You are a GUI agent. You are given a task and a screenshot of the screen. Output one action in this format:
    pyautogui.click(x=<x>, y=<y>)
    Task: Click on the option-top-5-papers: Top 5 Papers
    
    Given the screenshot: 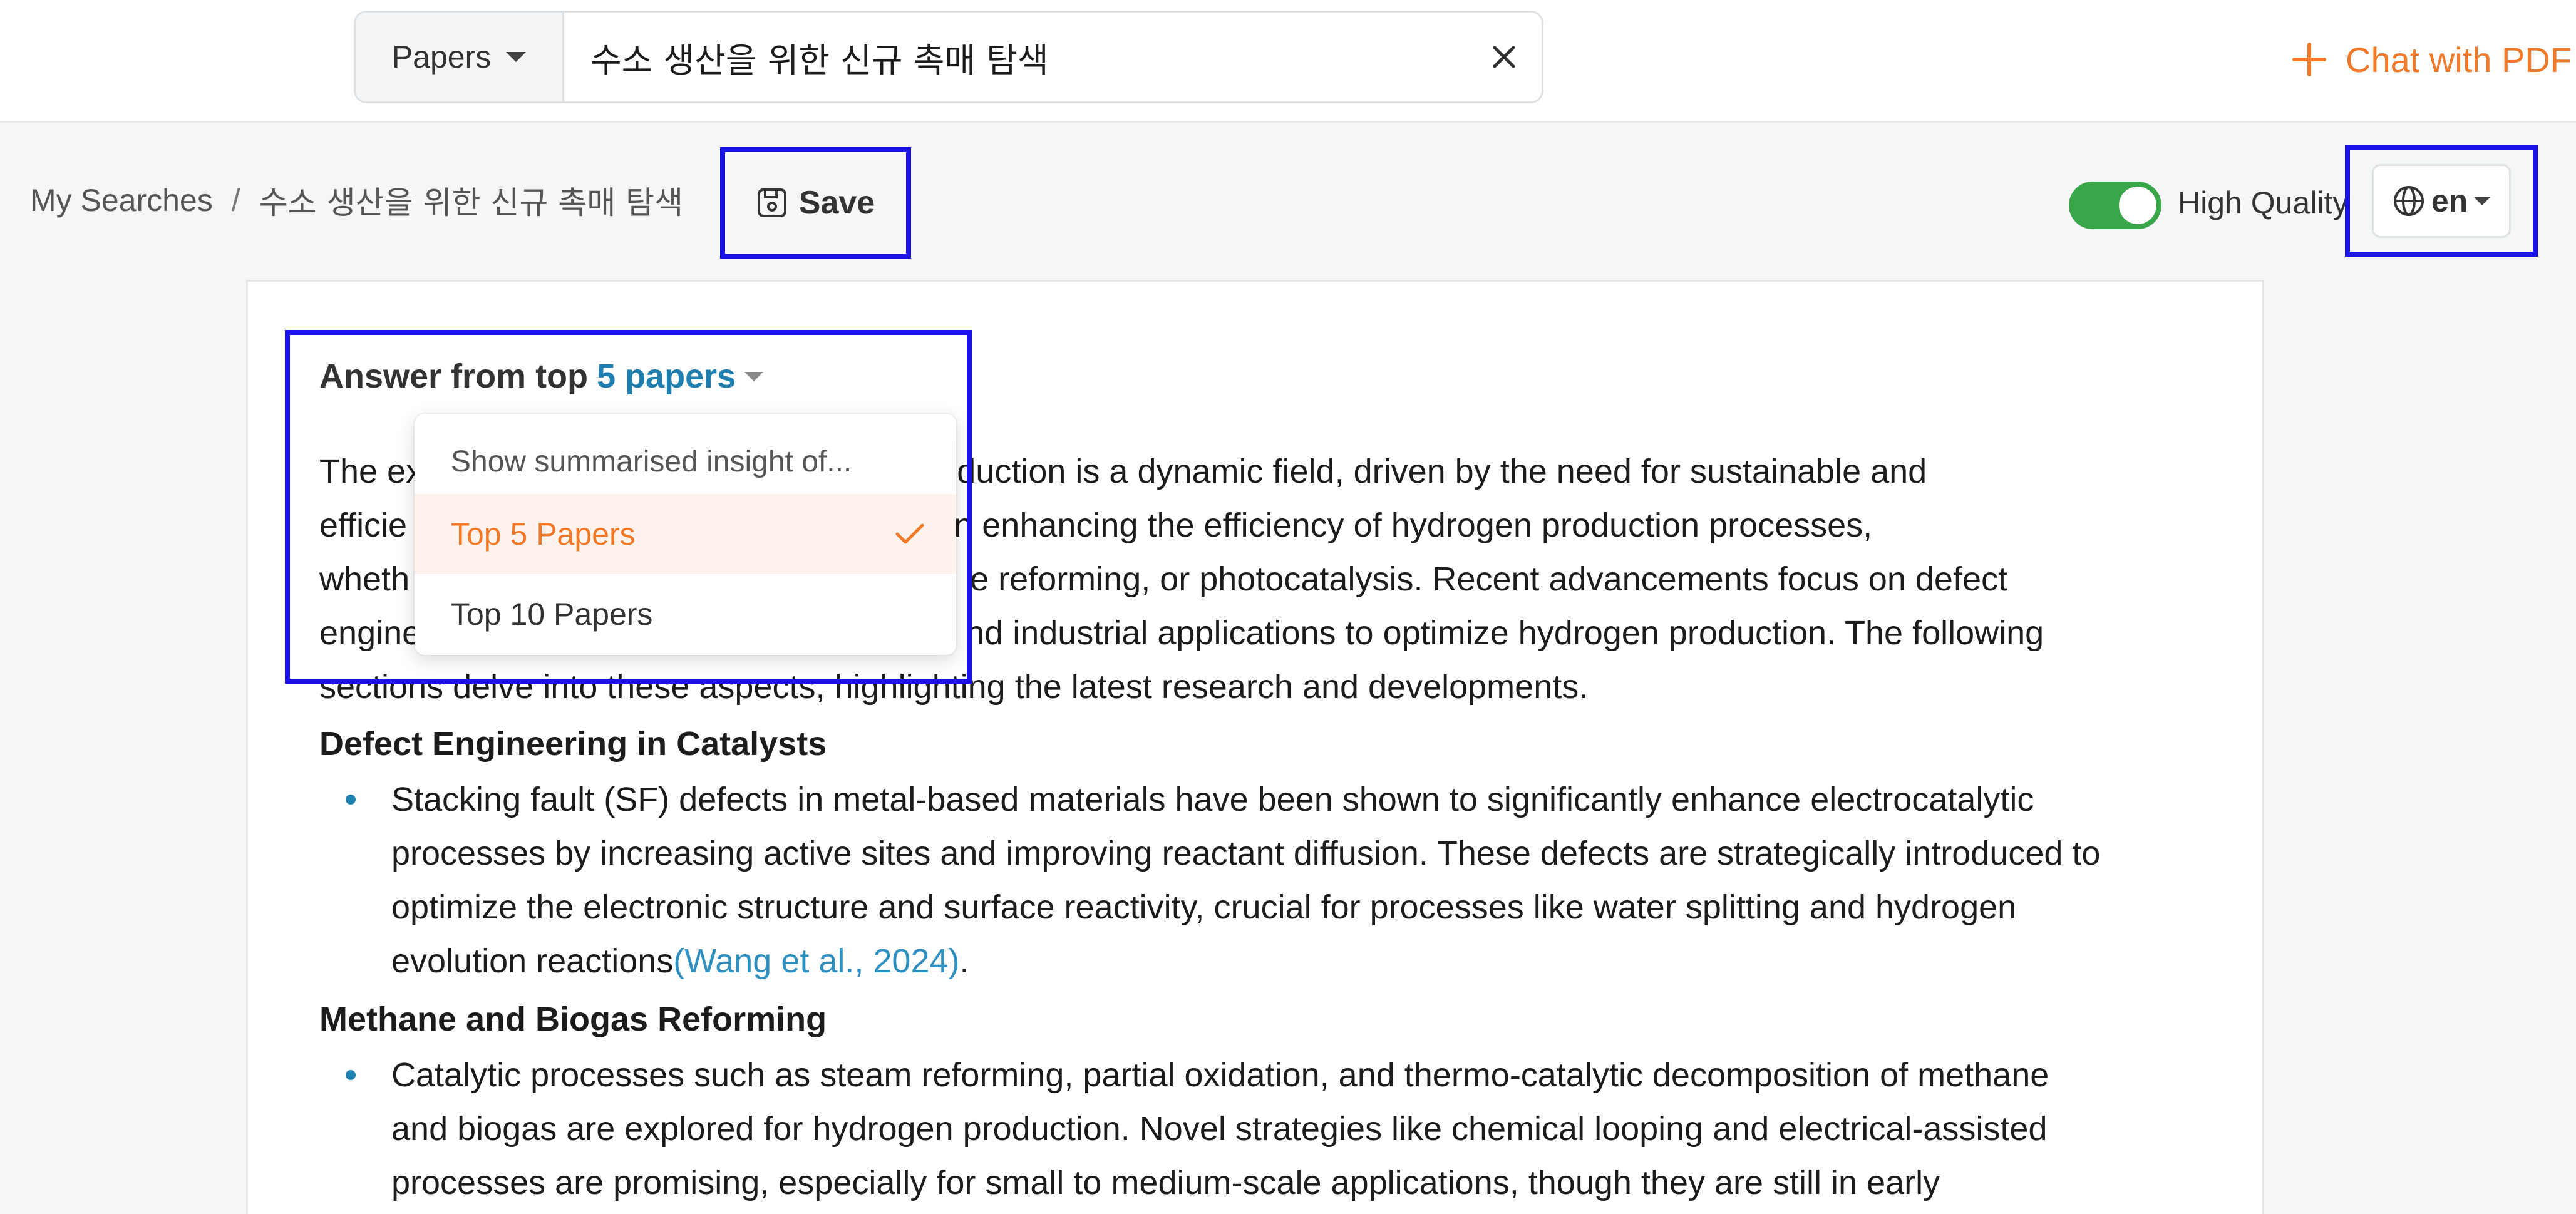 What is the action you would take?
    pyautogui.click(x=685, y=534)
    